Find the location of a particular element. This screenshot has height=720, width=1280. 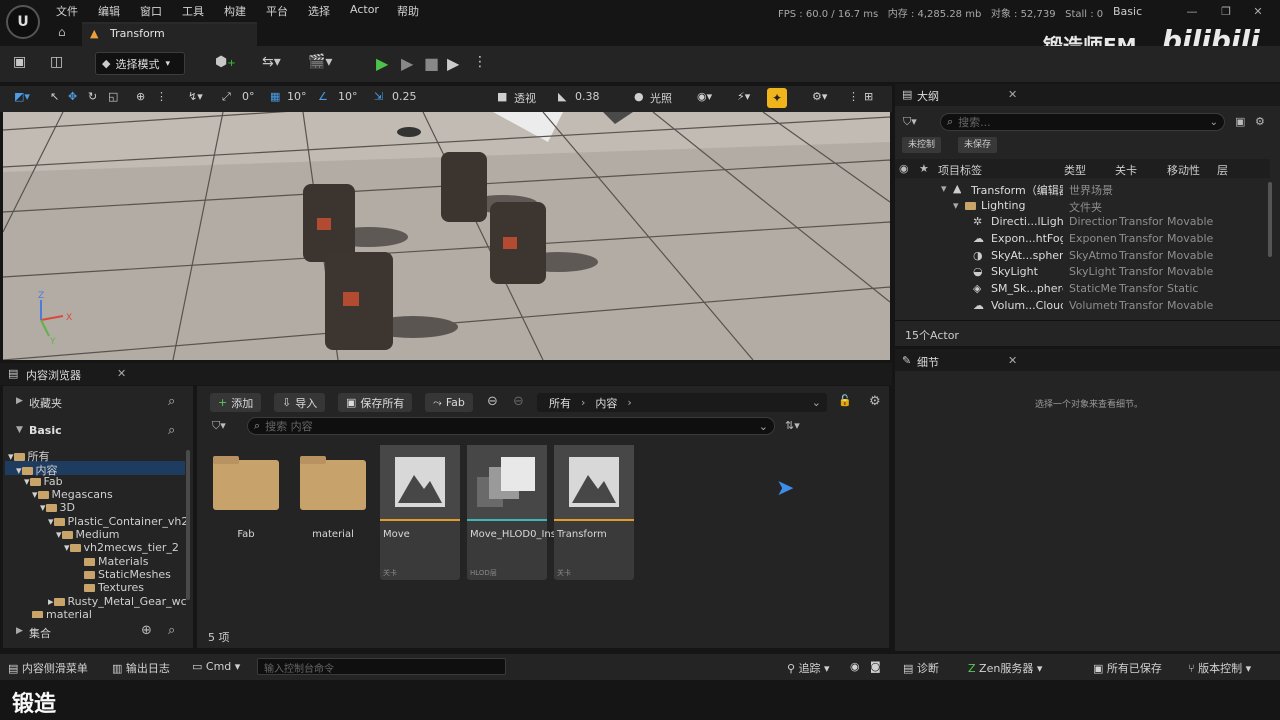

close-window-icon: ✕ is located at coordinates (1258, 11).